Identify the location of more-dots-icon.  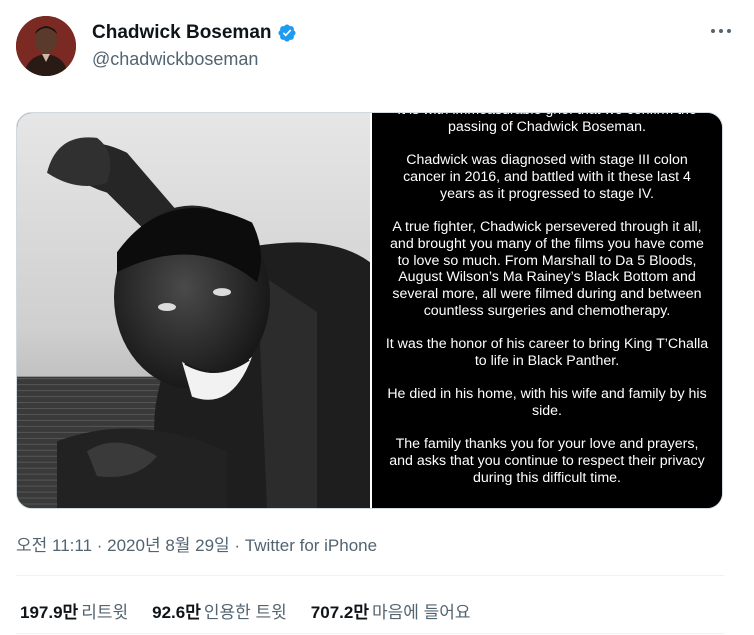
(721, 31).